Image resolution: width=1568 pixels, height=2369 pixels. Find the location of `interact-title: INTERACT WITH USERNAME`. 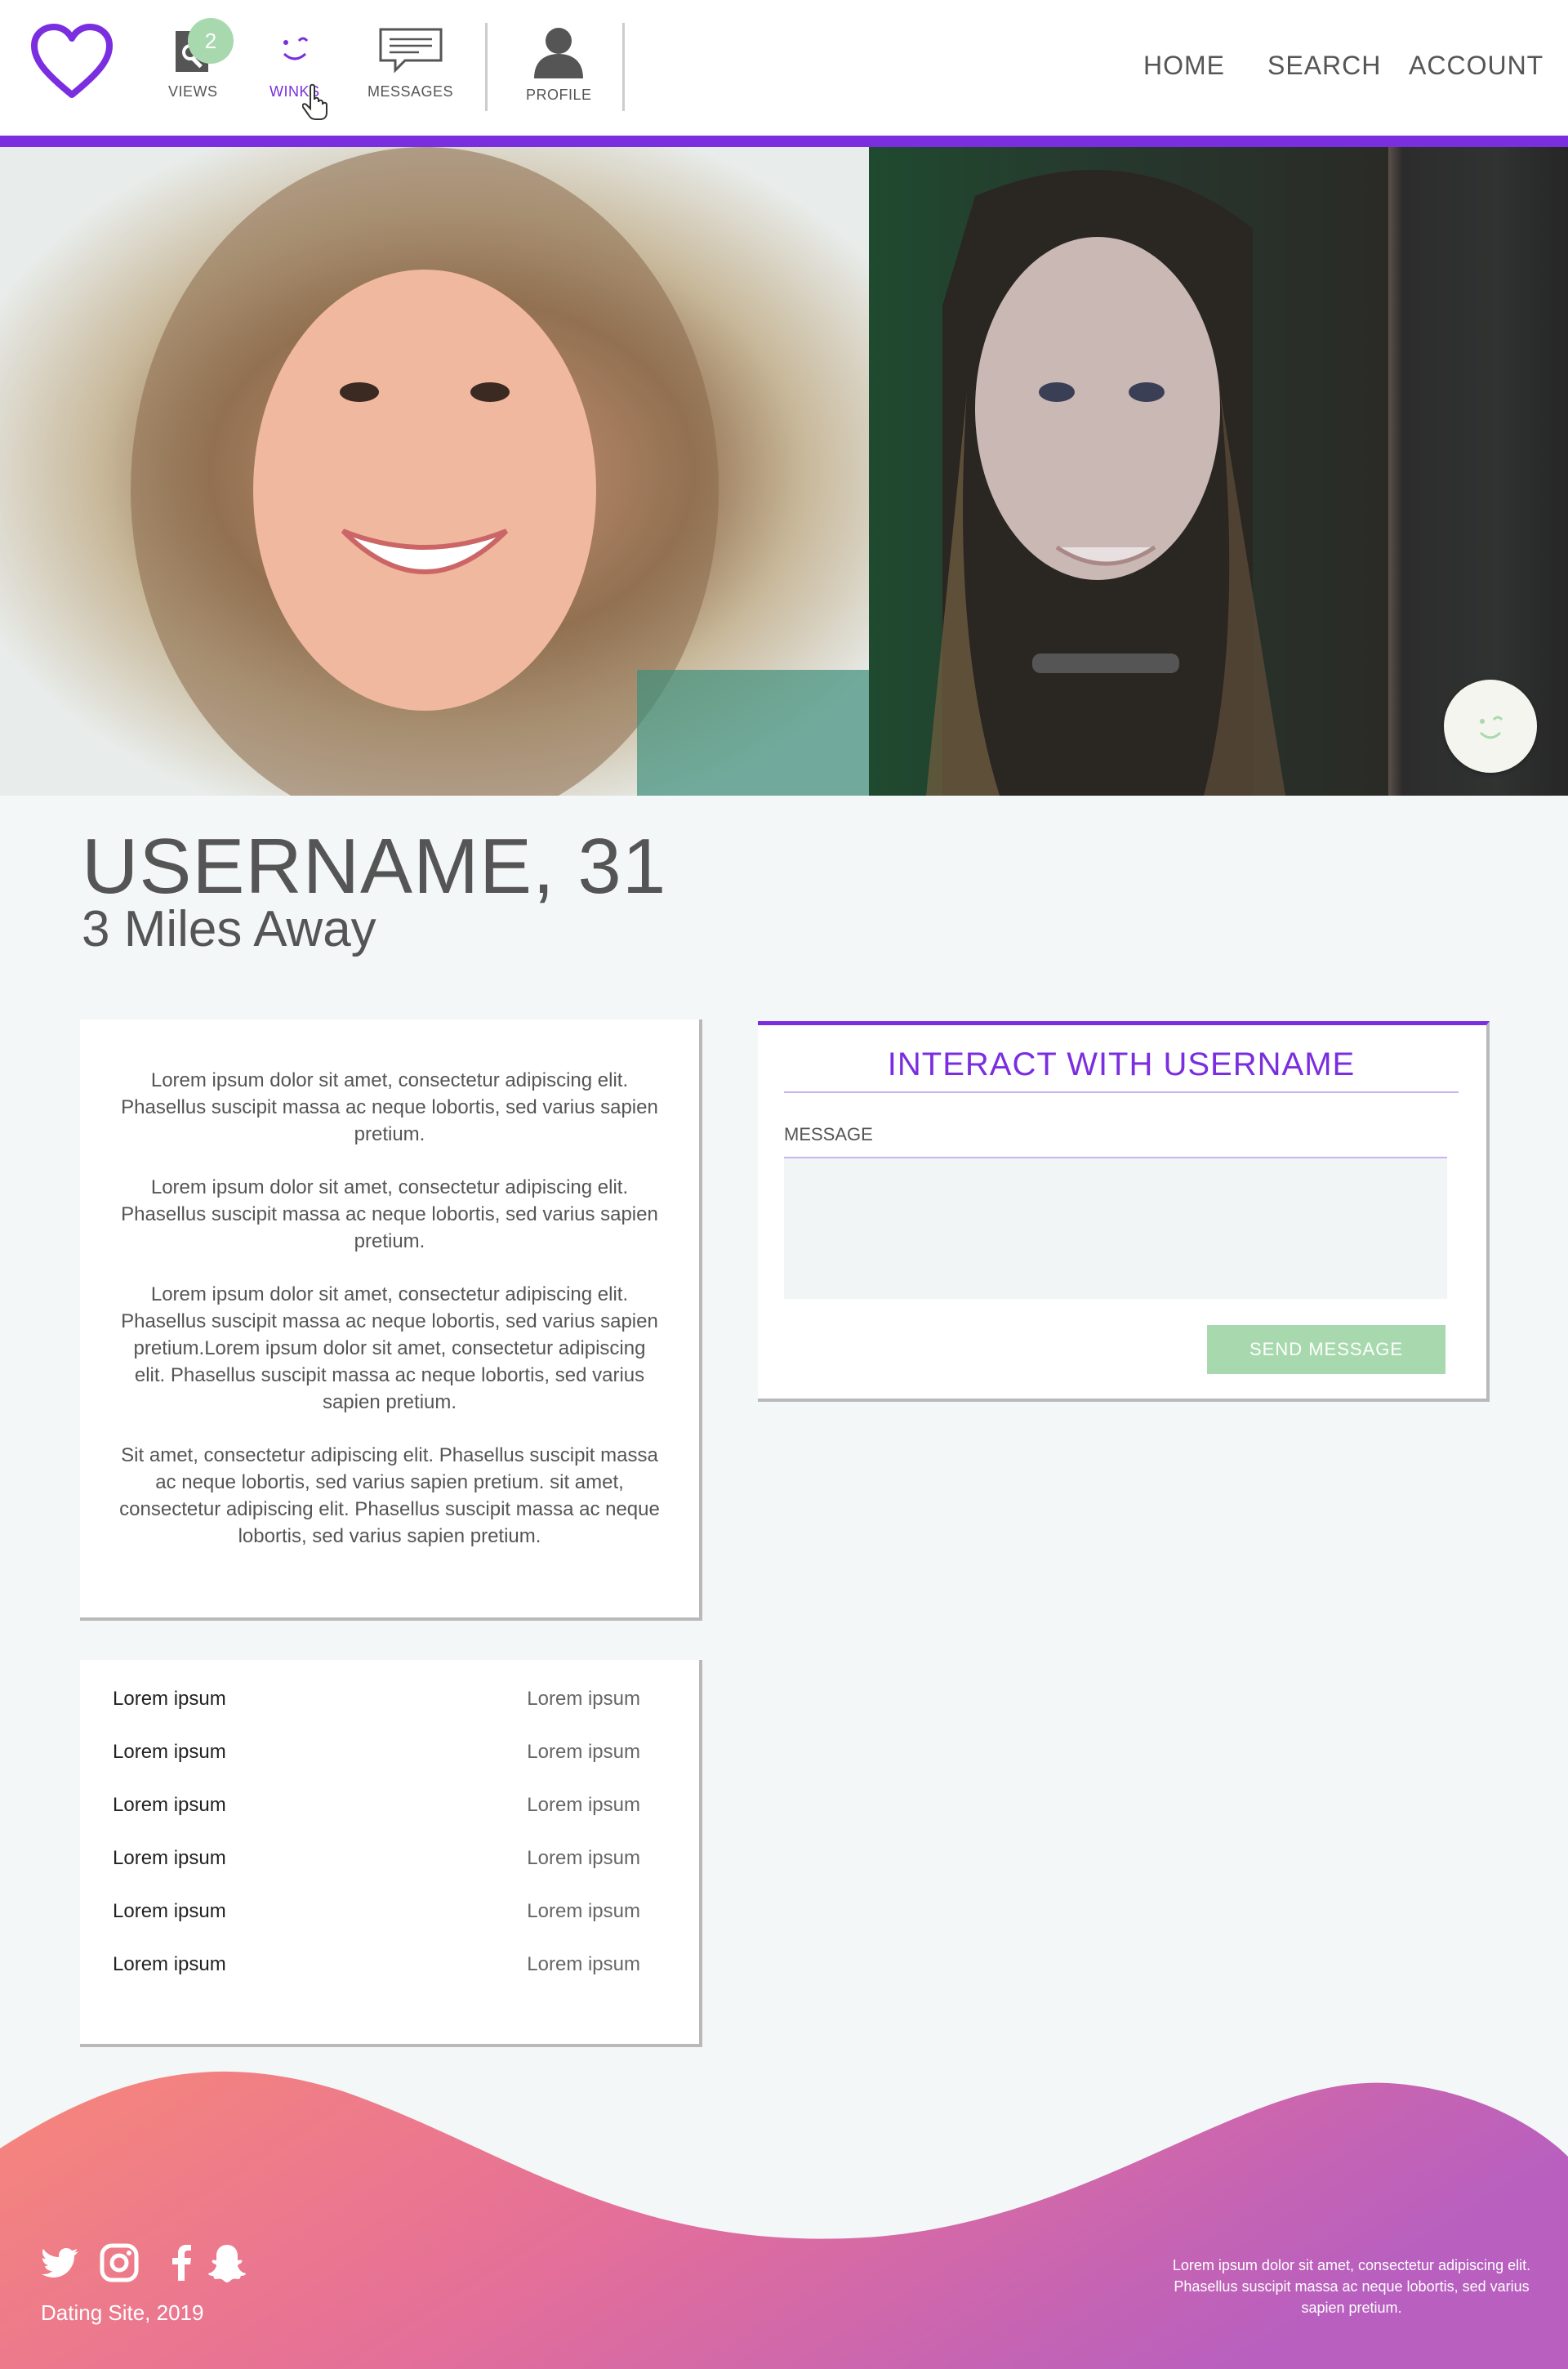

interact-title: INTERACT WITH USERNAME is located at coordinates (1121, 1069).